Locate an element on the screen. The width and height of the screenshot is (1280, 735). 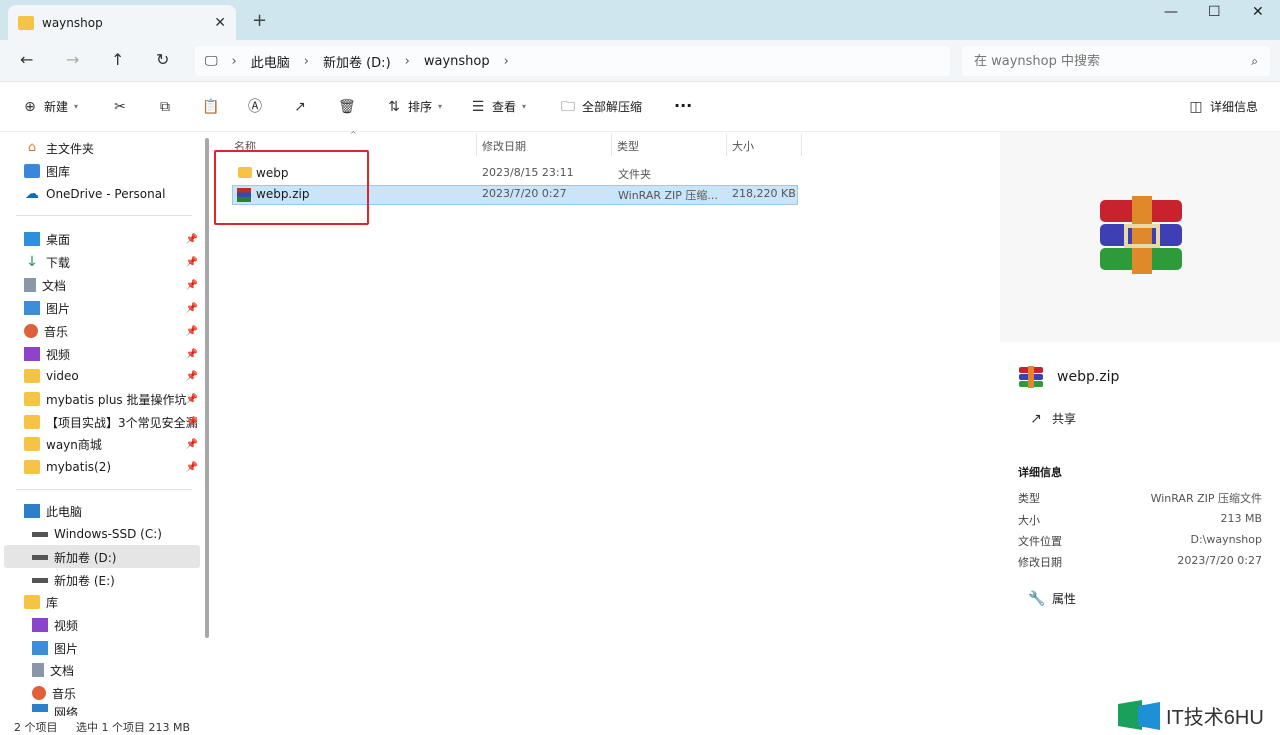
column-header-size: 大小 is located at coordinates (743, 146).